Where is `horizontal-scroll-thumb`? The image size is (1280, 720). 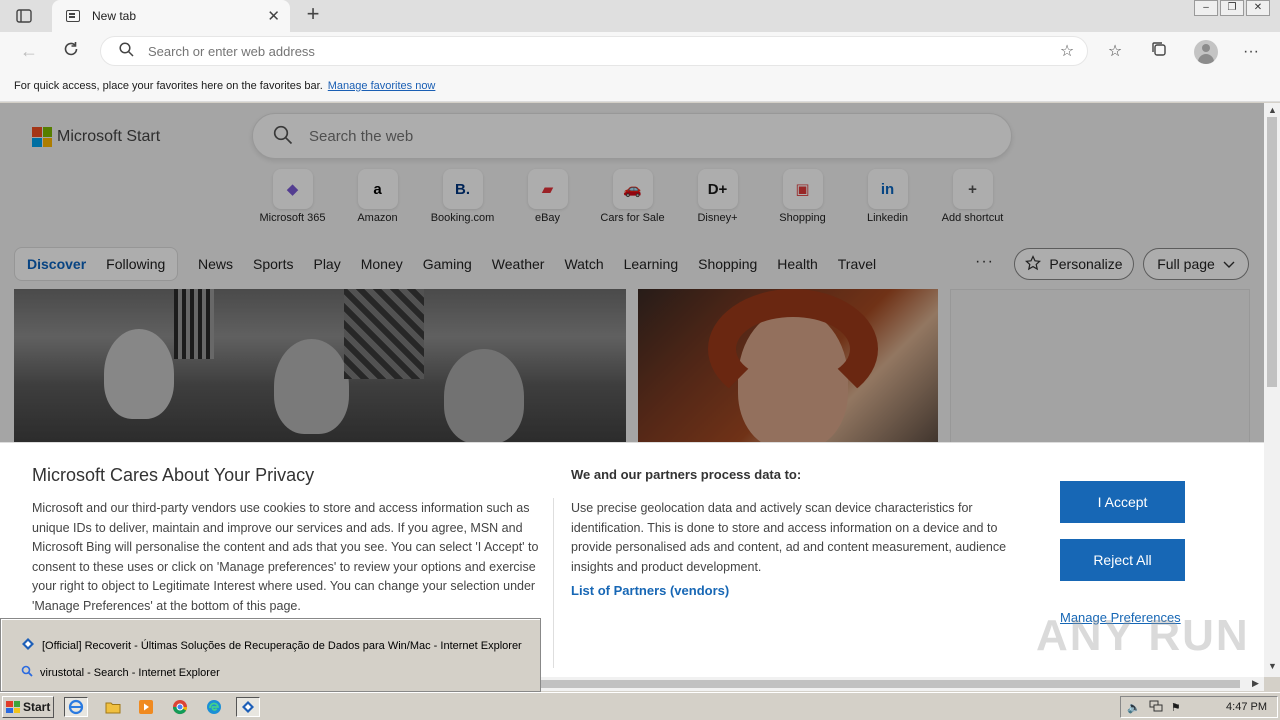 horizontal-scroll-thumb is located at coordinates (890, 684).